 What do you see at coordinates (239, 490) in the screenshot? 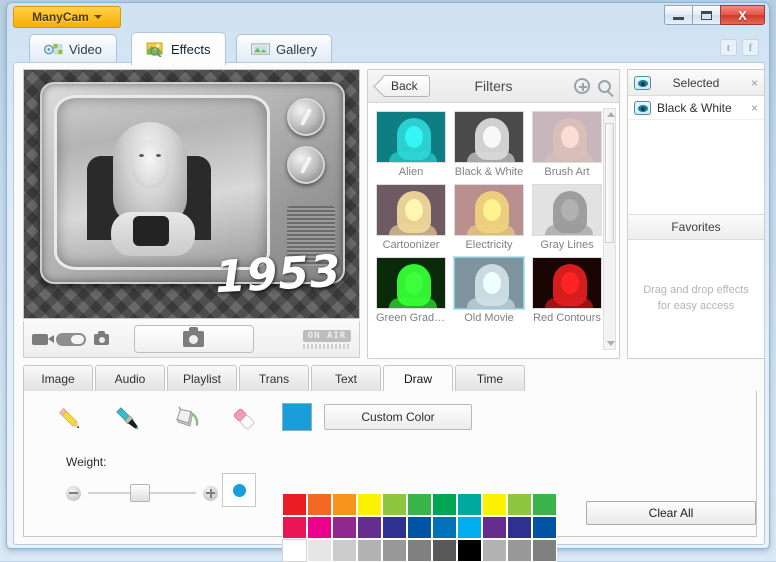
I see `brush-preview-box` at bounding box center [239, 490].